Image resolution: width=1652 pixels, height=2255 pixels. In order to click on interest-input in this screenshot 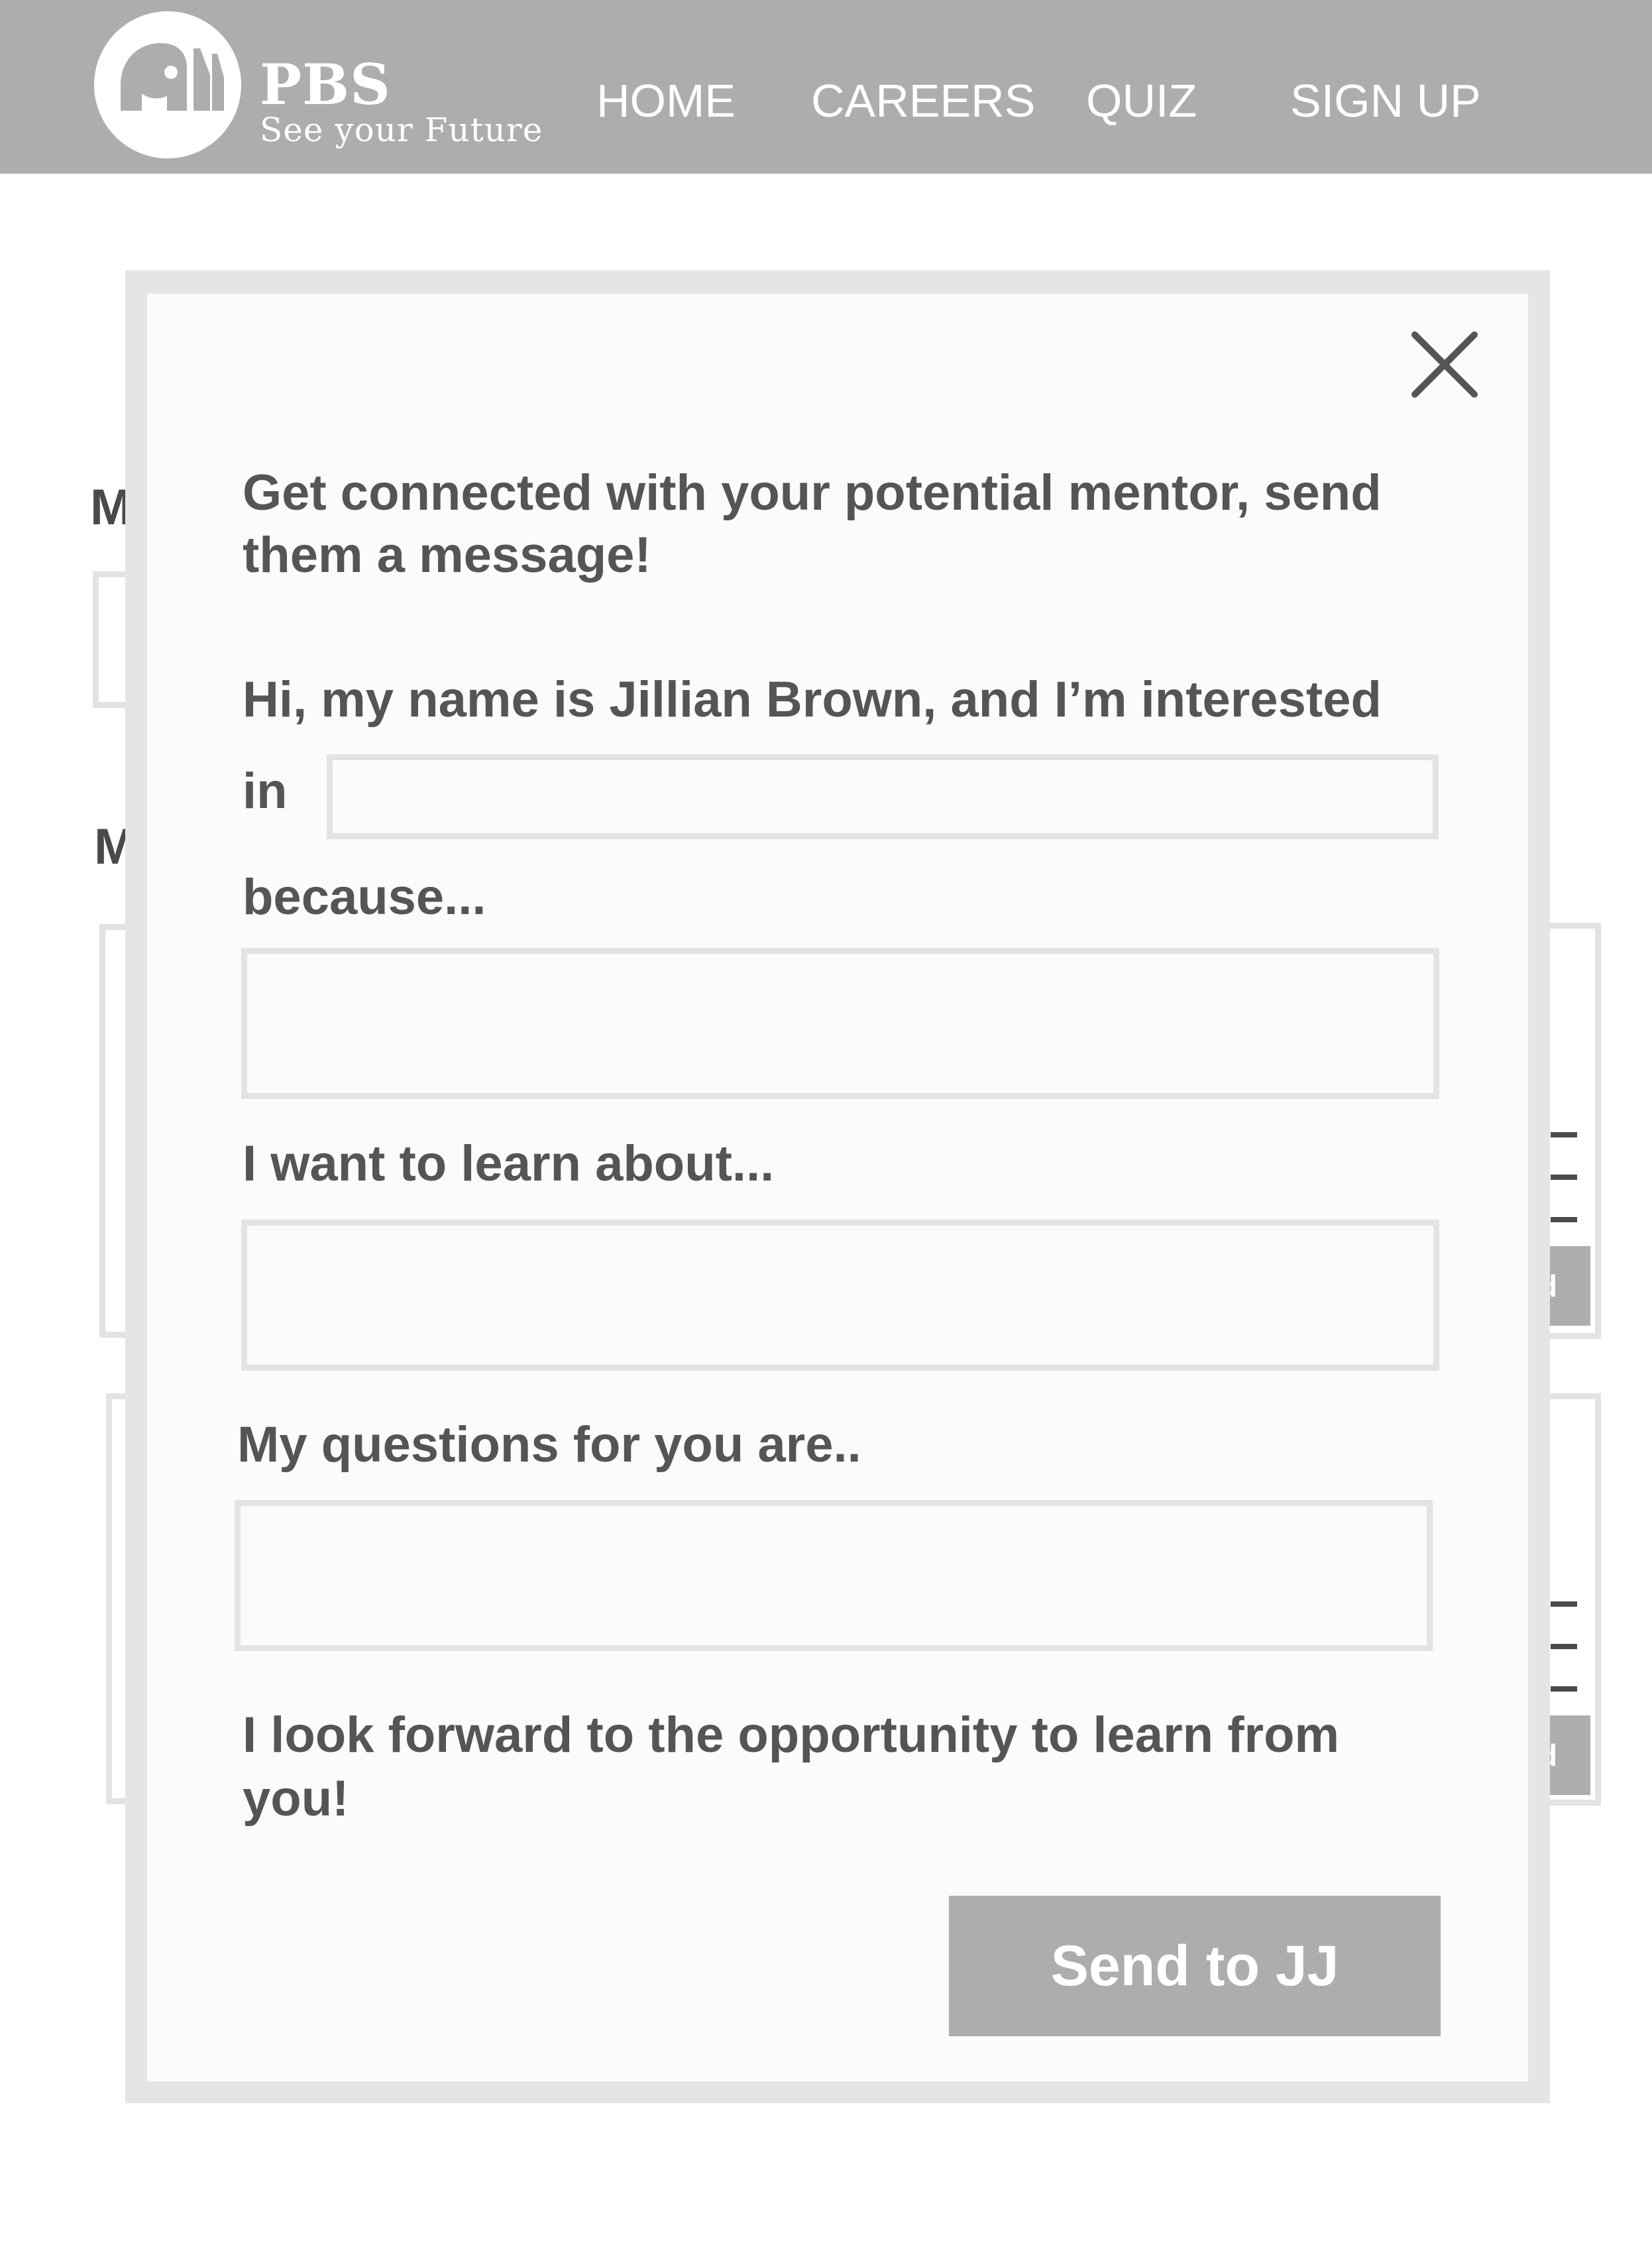, I will do `click(883, 796)`.